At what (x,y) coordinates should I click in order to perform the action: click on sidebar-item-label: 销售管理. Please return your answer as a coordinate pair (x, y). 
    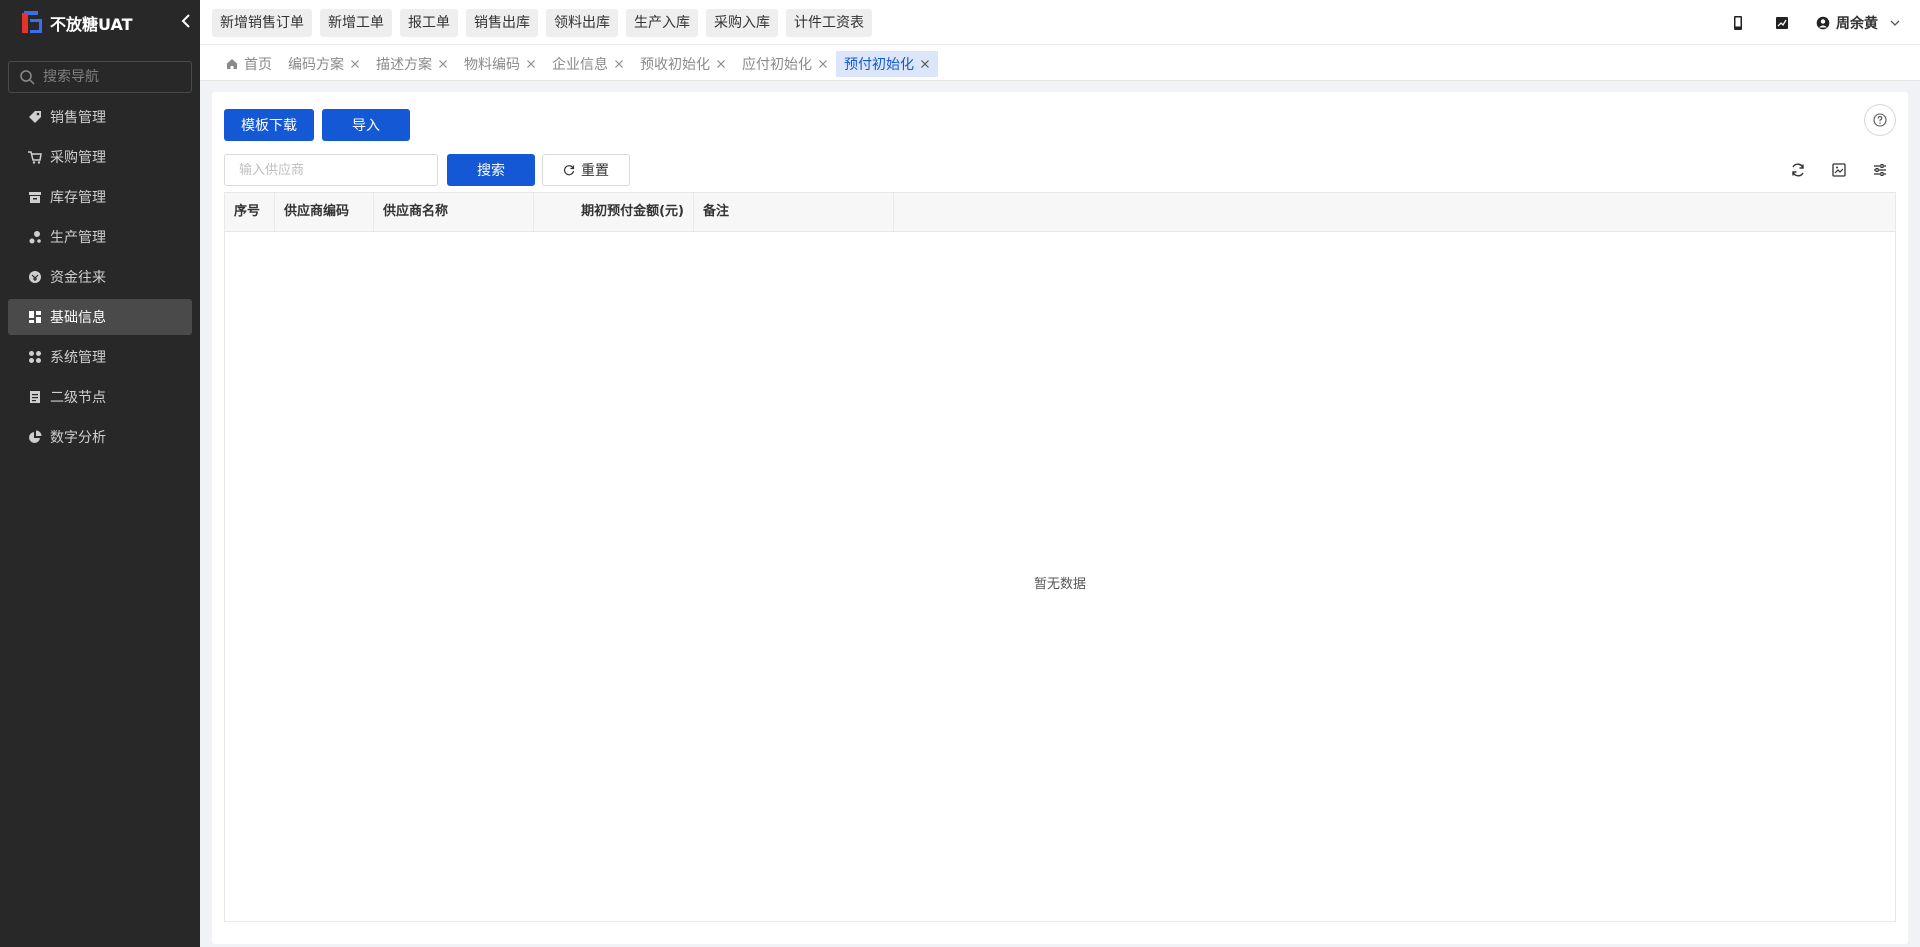
    Looking at the image, I should click on (78, 118).